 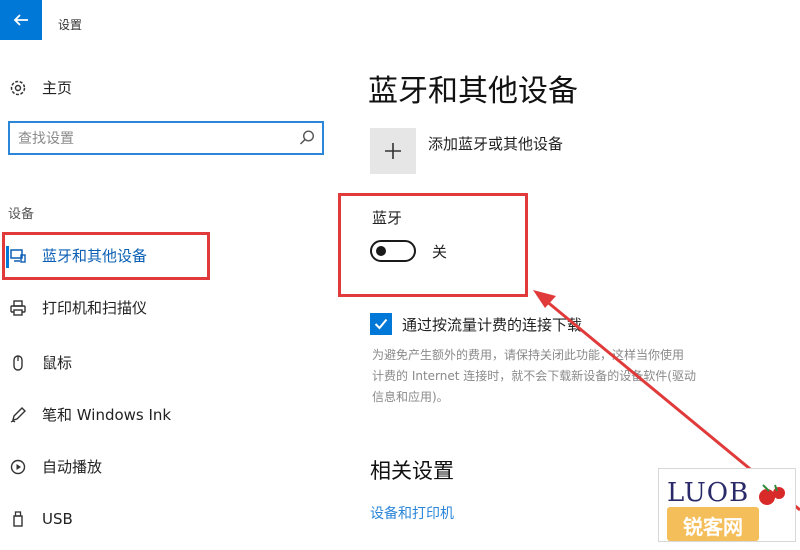 What do you see at coordinates (153, 139) in the screenshot?
I see `search-input` at bounding box center [153, 139].